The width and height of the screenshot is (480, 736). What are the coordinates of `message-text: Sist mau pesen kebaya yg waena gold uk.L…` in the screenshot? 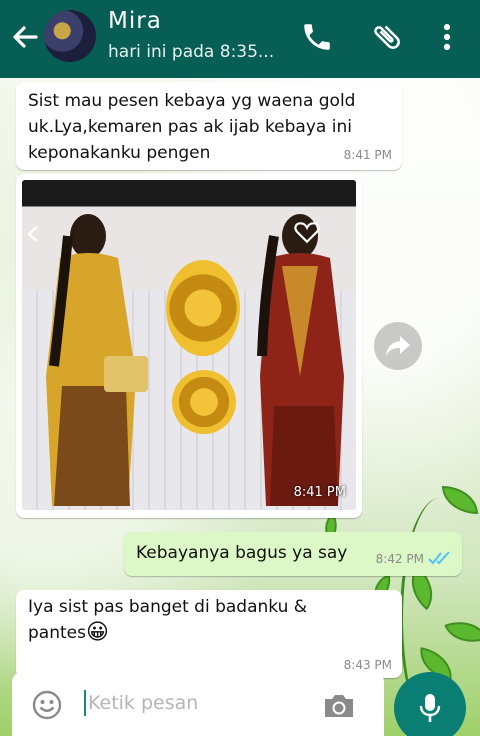 It's located at (191, 127).